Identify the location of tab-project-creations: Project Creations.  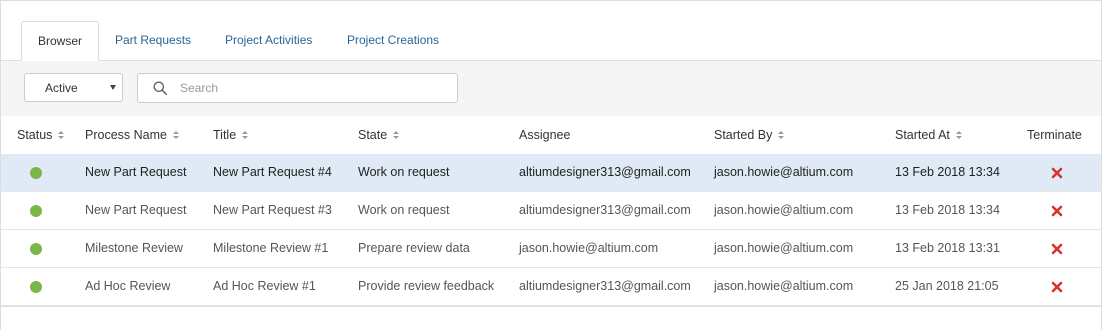
(393, 40).